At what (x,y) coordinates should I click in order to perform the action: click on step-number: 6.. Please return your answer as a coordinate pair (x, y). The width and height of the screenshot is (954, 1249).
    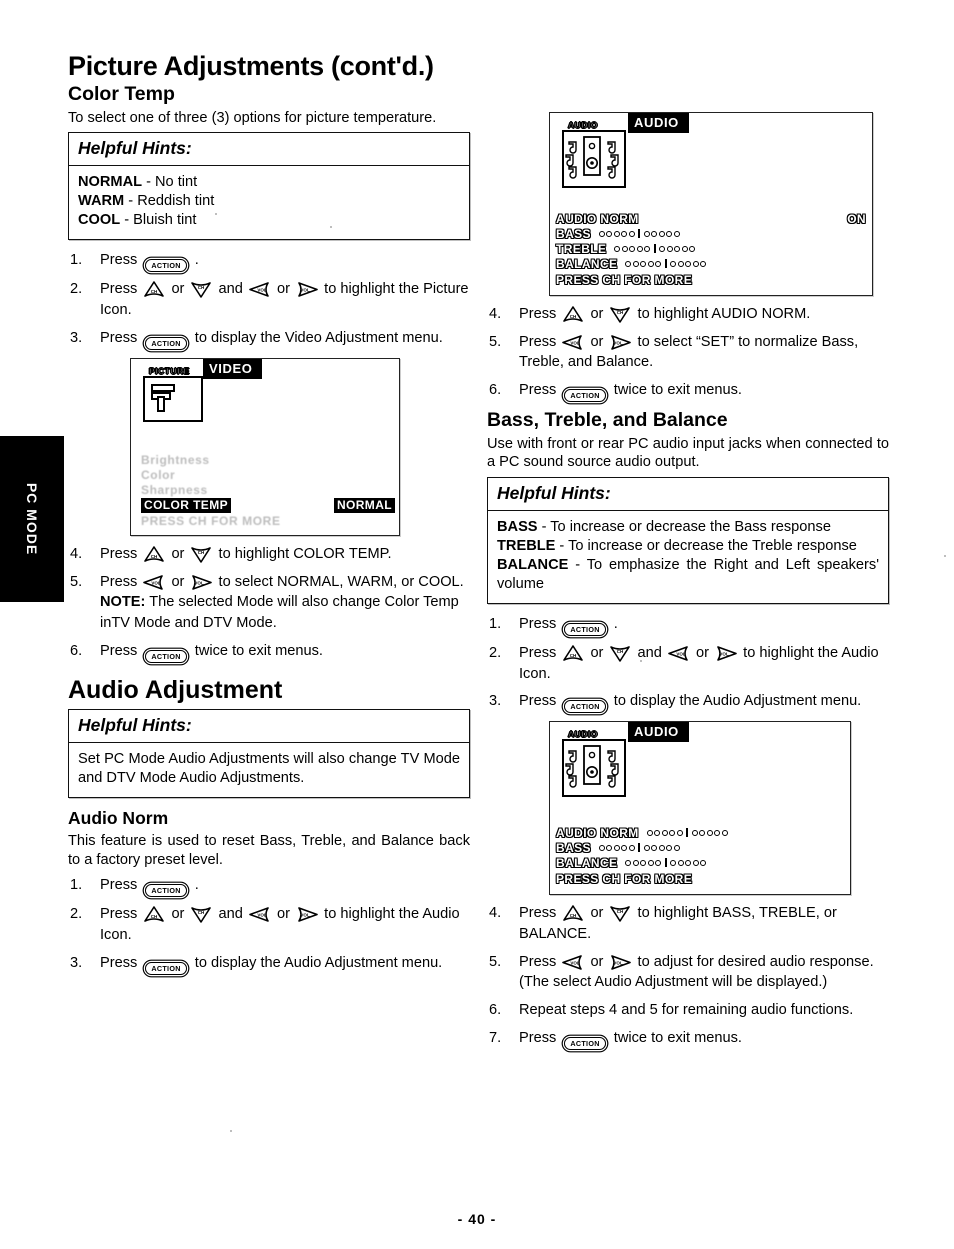
    Looking at the image, I should click on (495, 1010).